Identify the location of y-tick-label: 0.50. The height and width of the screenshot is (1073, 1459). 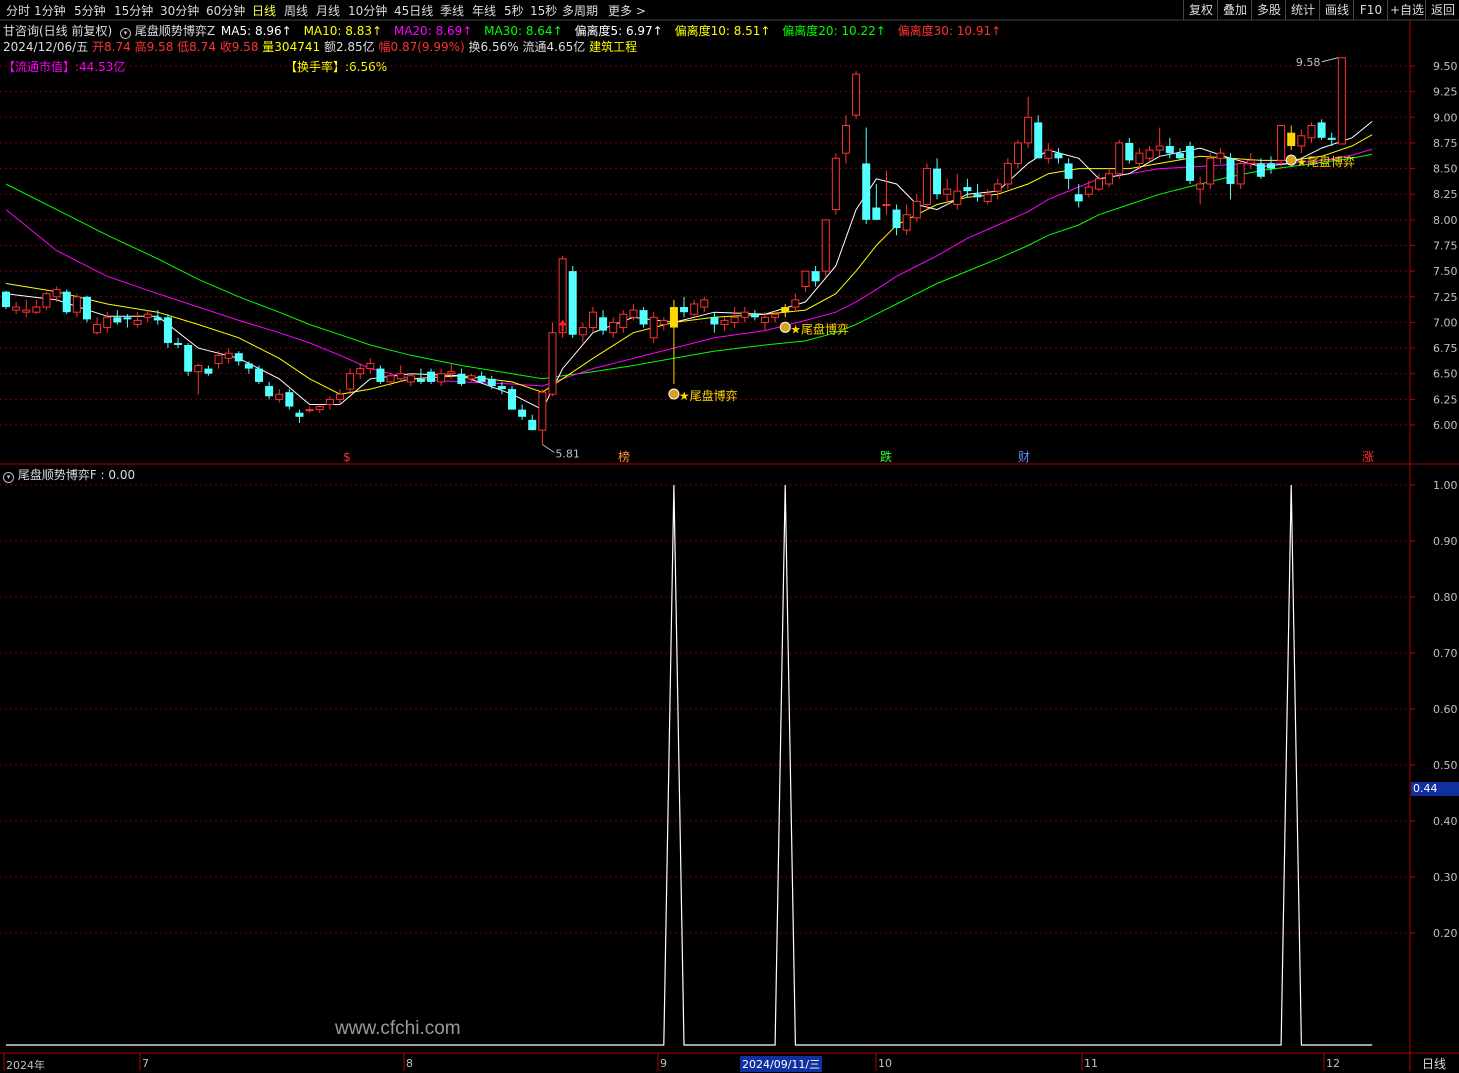
(1445, 765).